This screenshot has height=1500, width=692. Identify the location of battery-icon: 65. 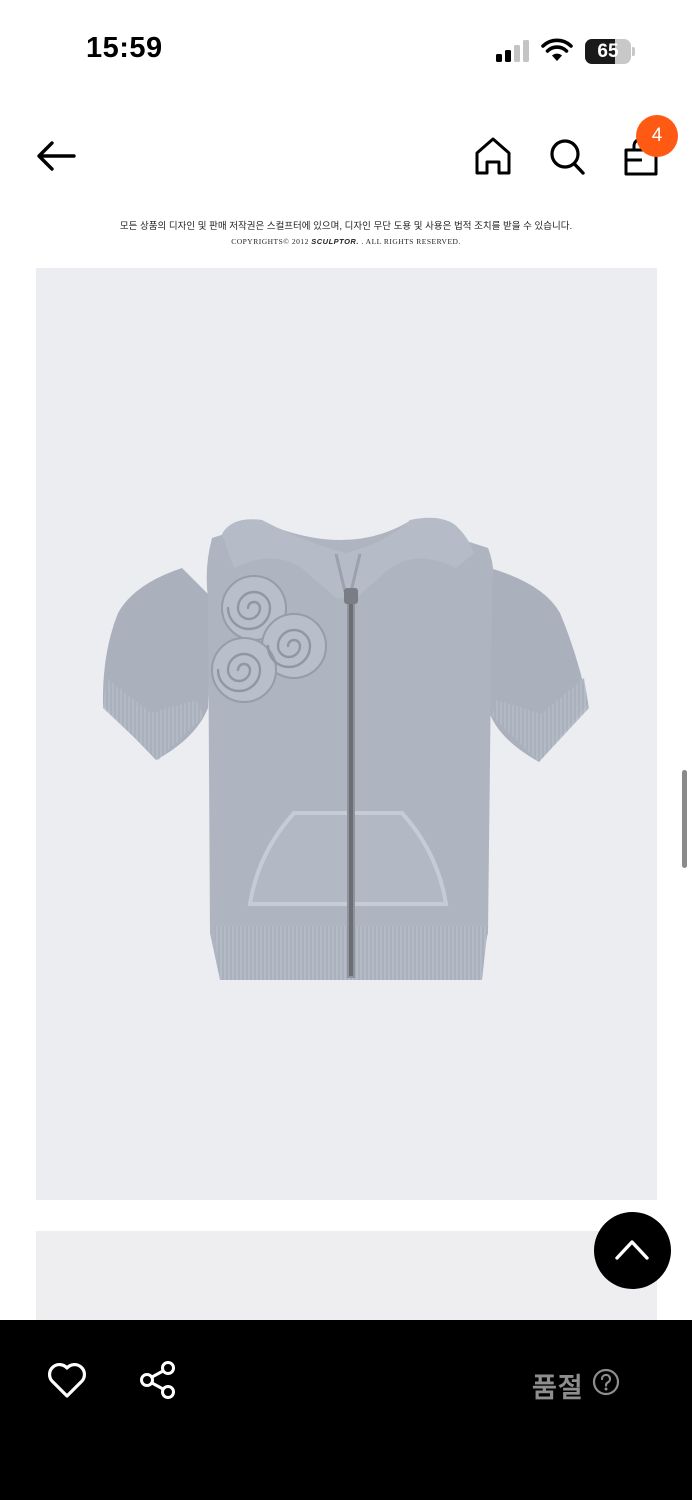
(610, 51).